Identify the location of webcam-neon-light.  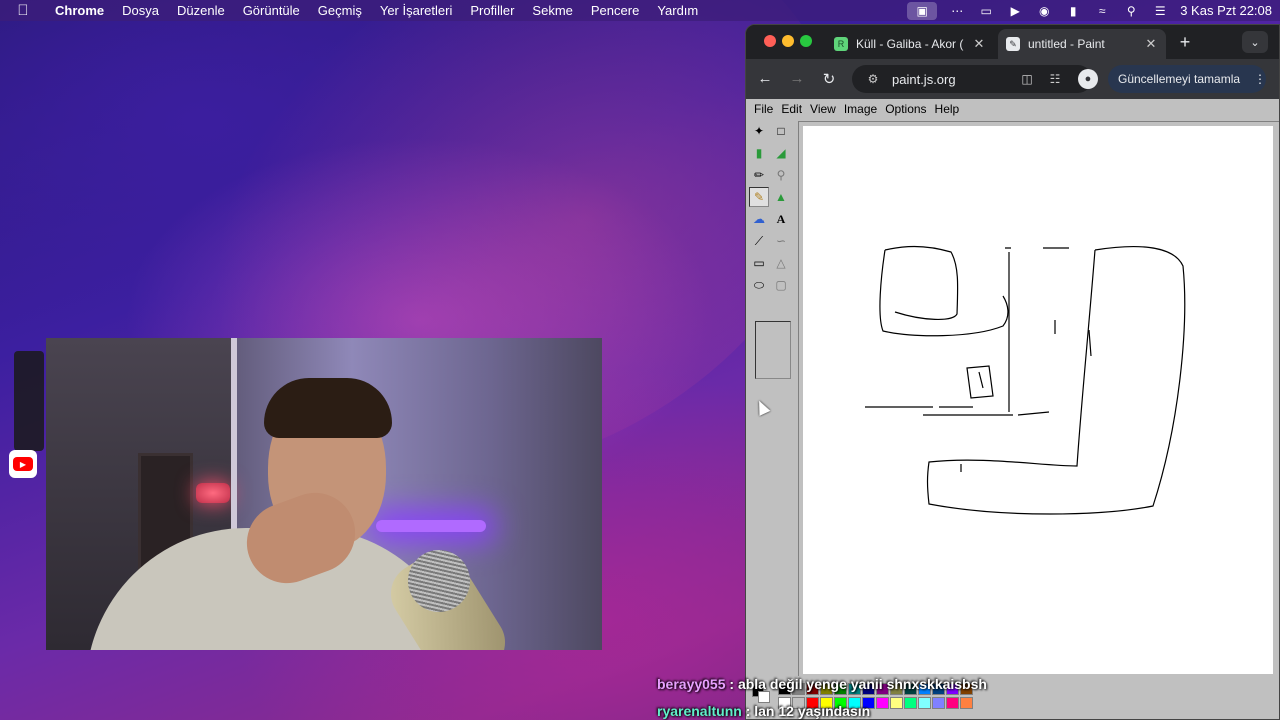
(431, 526).